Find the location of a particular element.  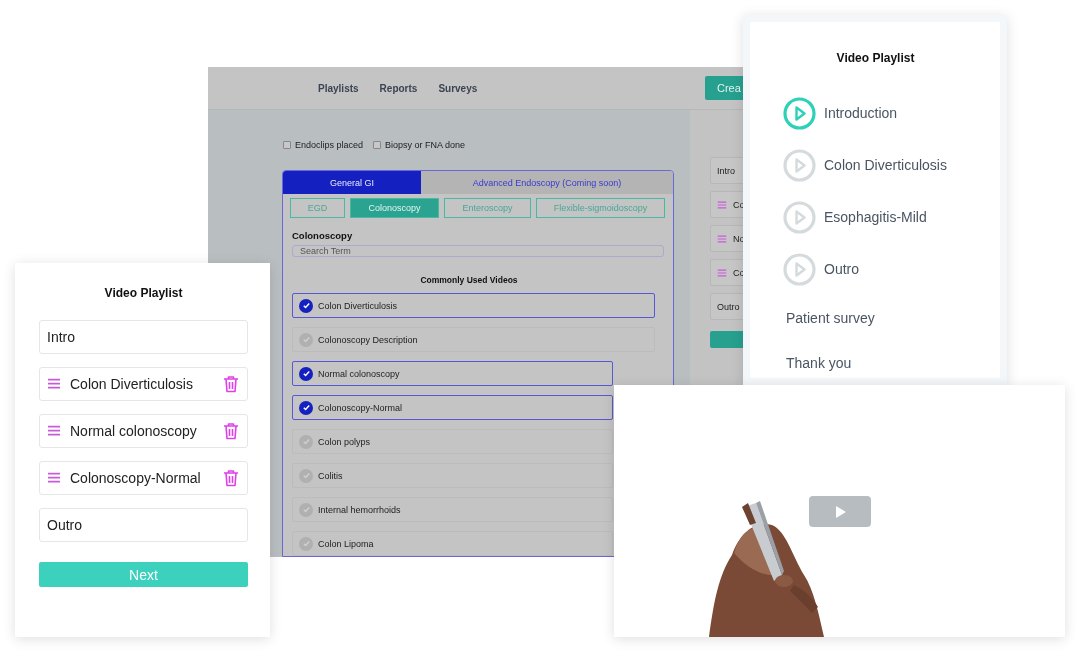

video-name: Internal hemorrhoids is located at coordinates (359, 509).